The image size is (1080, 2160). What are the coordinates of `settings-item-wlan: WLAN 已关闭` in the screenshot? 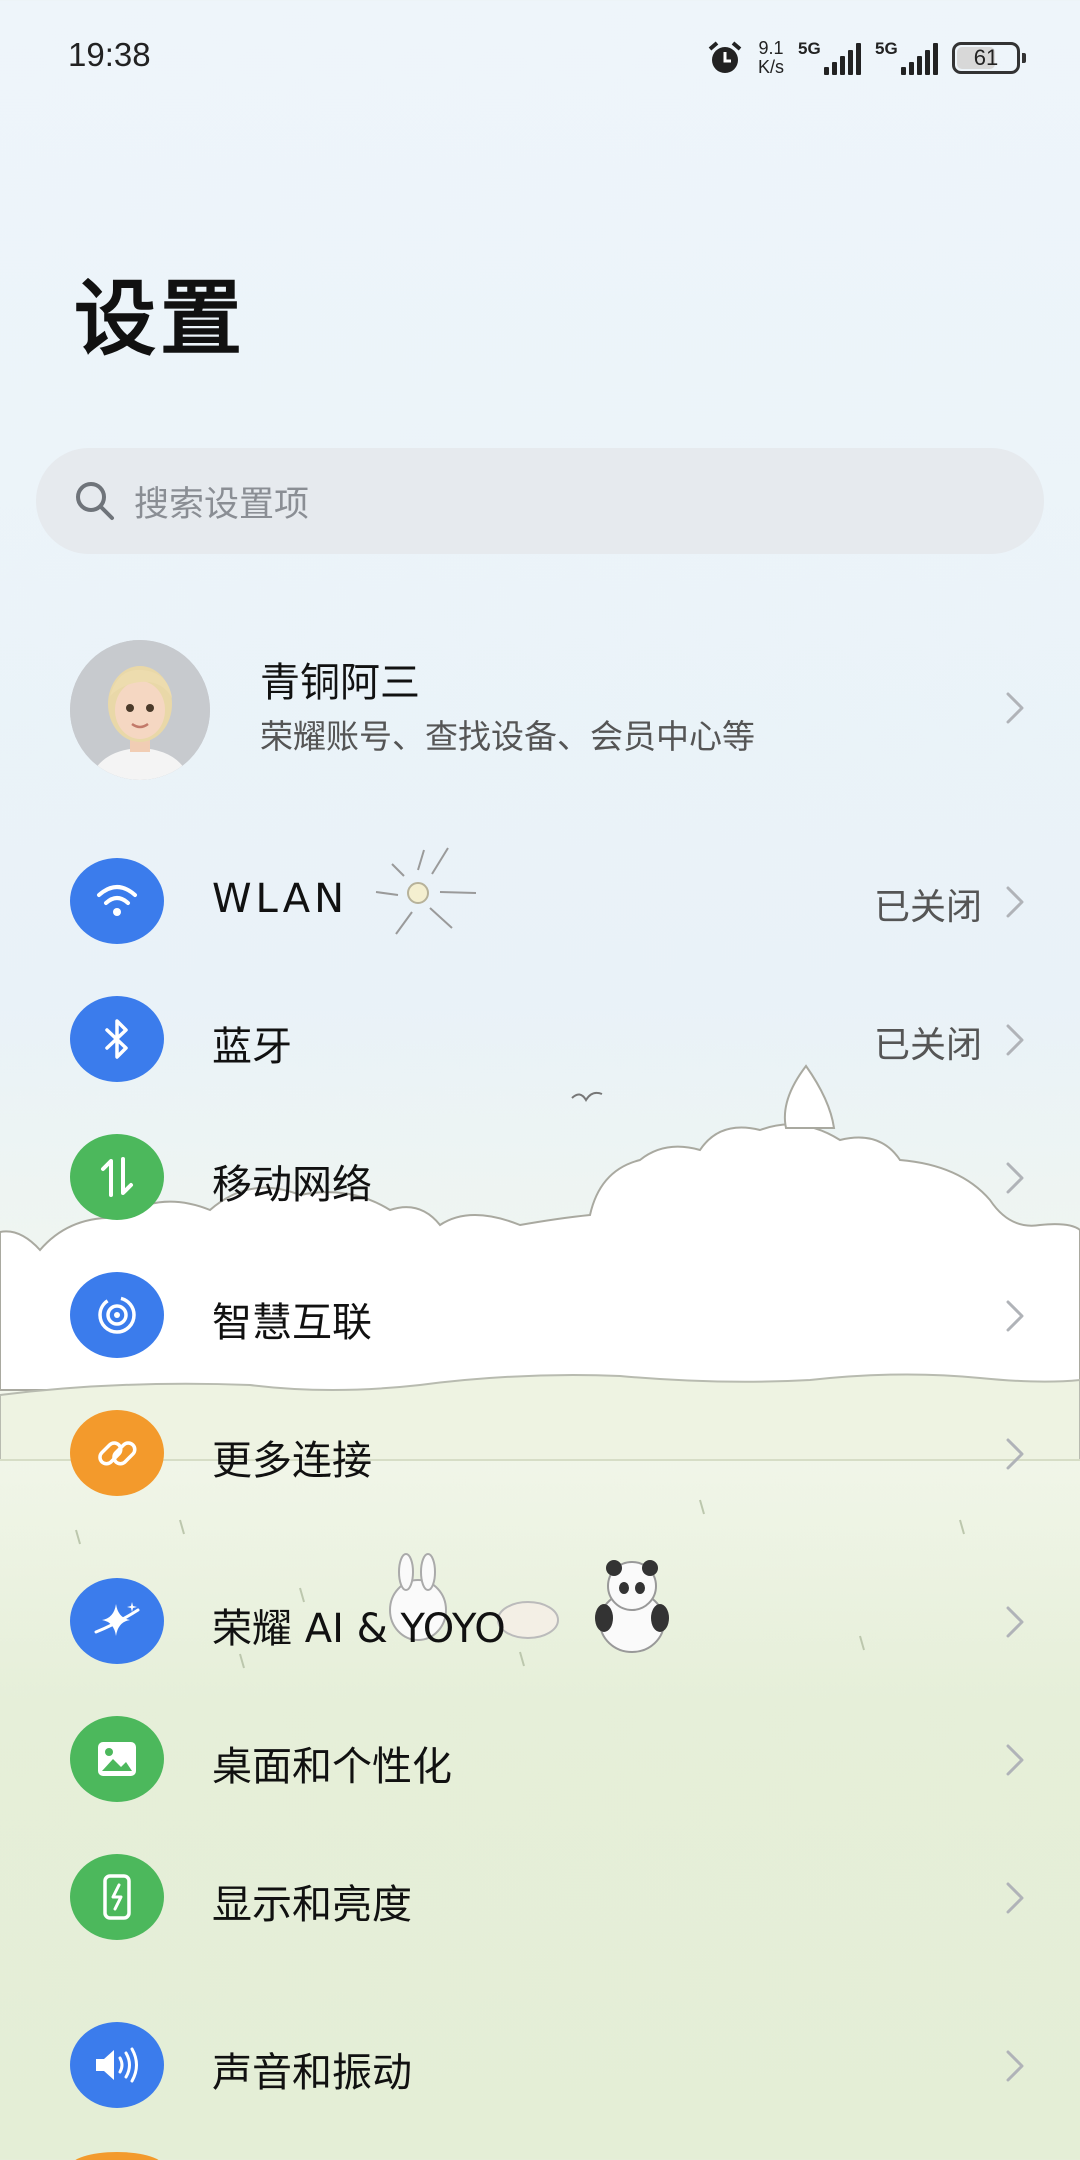 It's located at (550, 900).